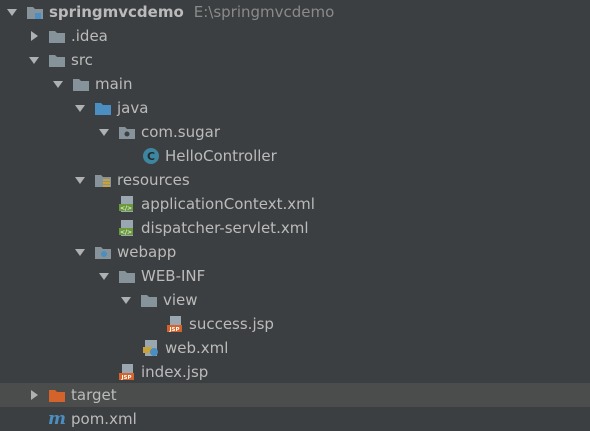 Image resolution: width=590 pixels, height=431 pixels. What do you see at coordinates (264, 12) in the screenshot?
I see `project-path: E:\springmvcdemo` at bounding box center [264, 12].